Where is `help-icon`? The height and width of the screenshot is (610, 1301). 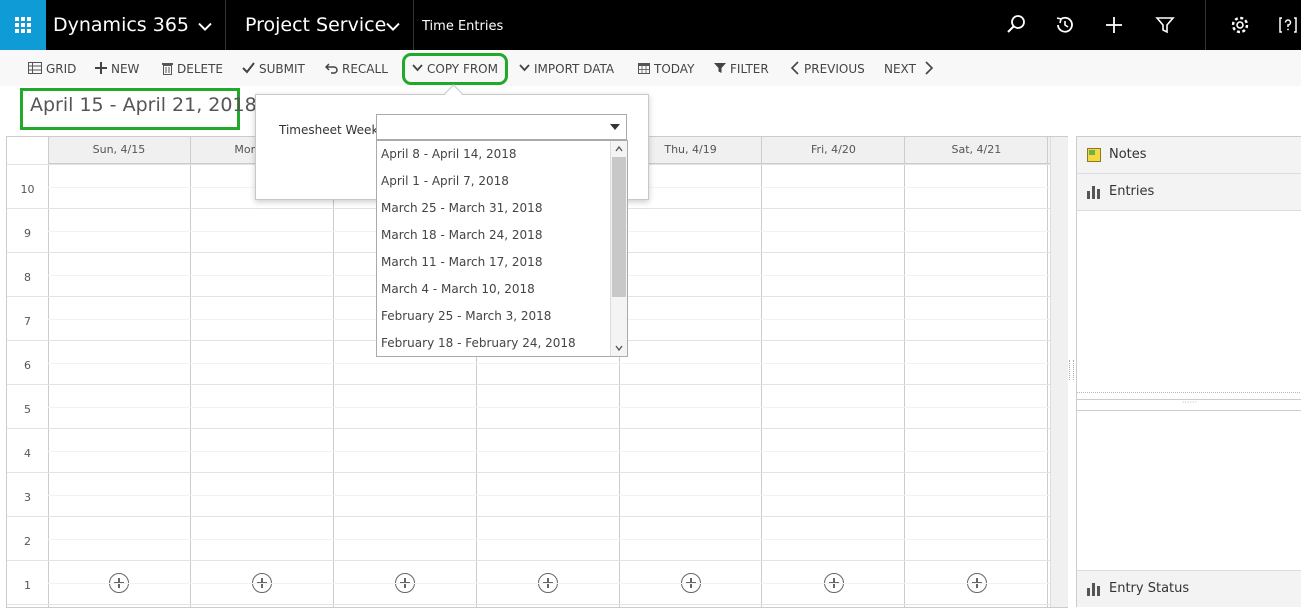 help-icon is located at coordinates (1288, 25).